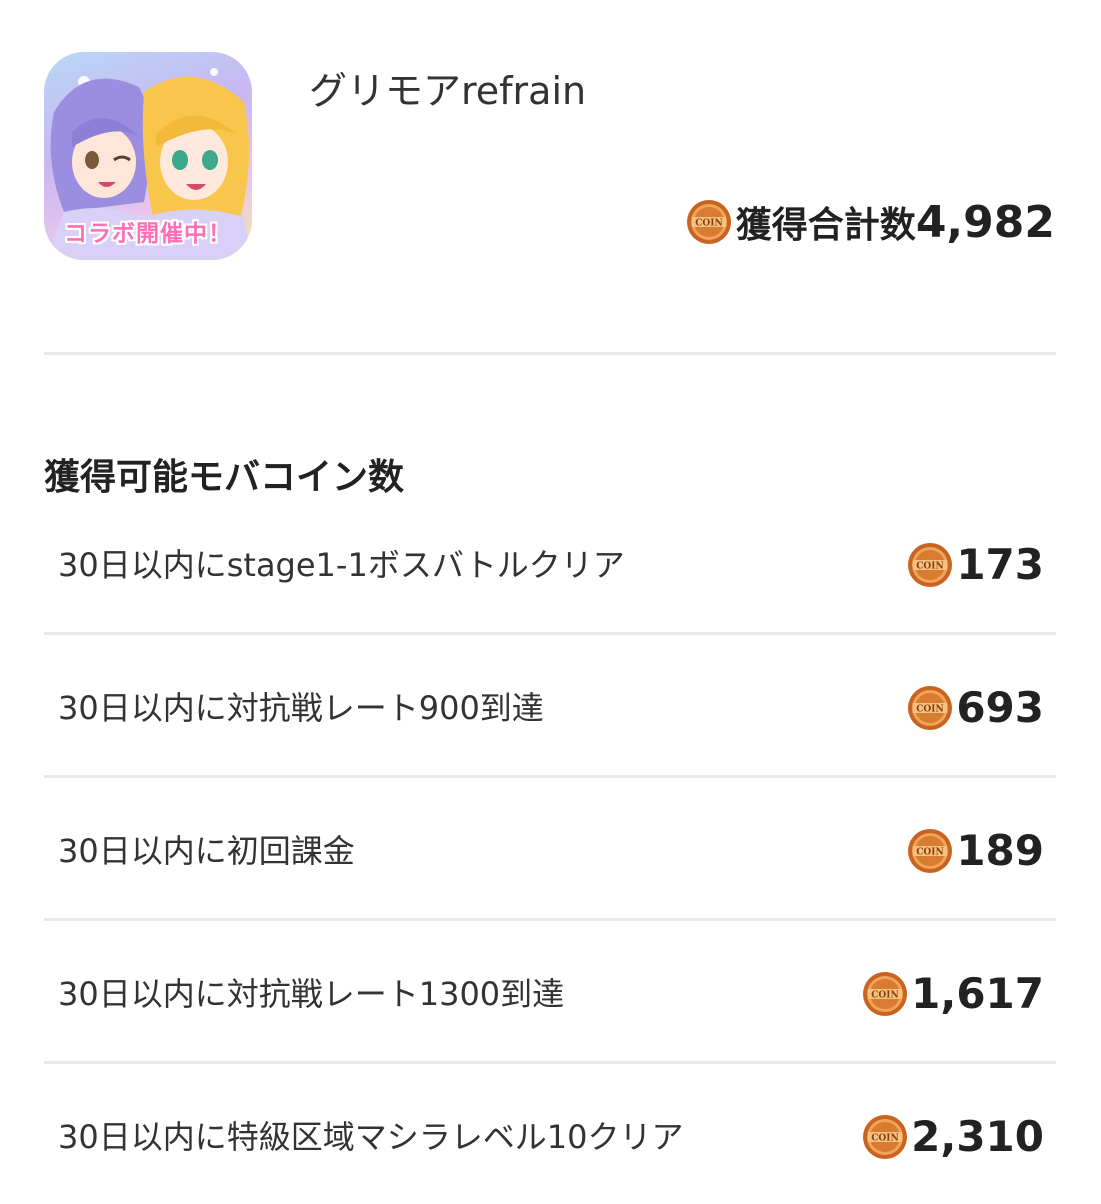  I want to click on reward-value: 189, so click(1000, 850).